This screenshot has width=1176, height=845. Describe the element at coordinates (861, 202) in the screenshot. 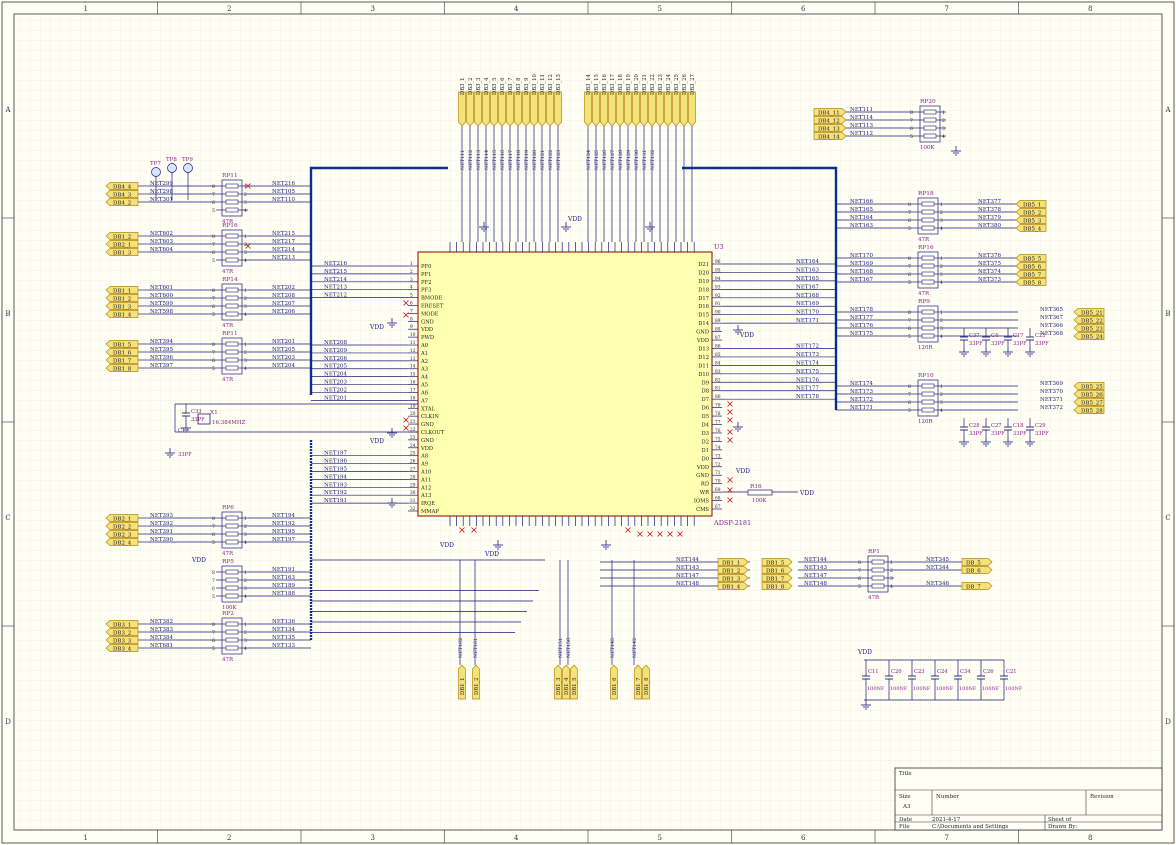

I see `net-label: NET166` at that location.